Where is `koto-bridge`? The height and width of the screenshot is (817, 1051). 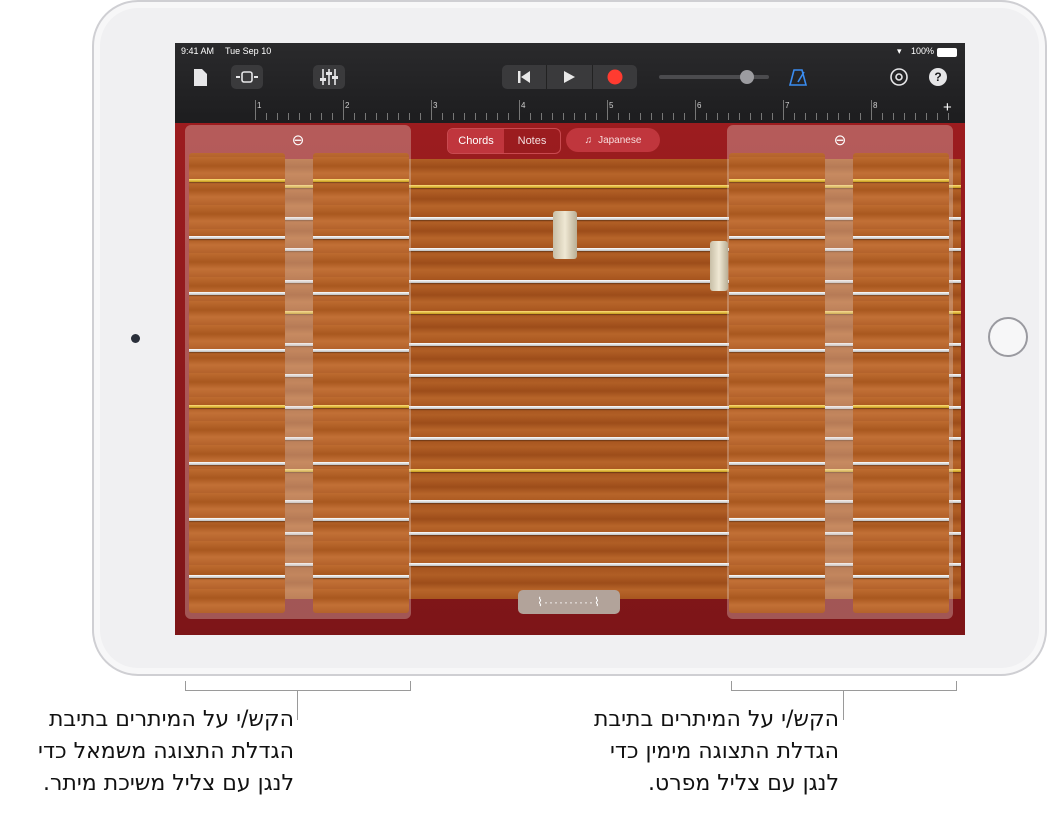
koto-bridge is located at coordinates (719, 266).